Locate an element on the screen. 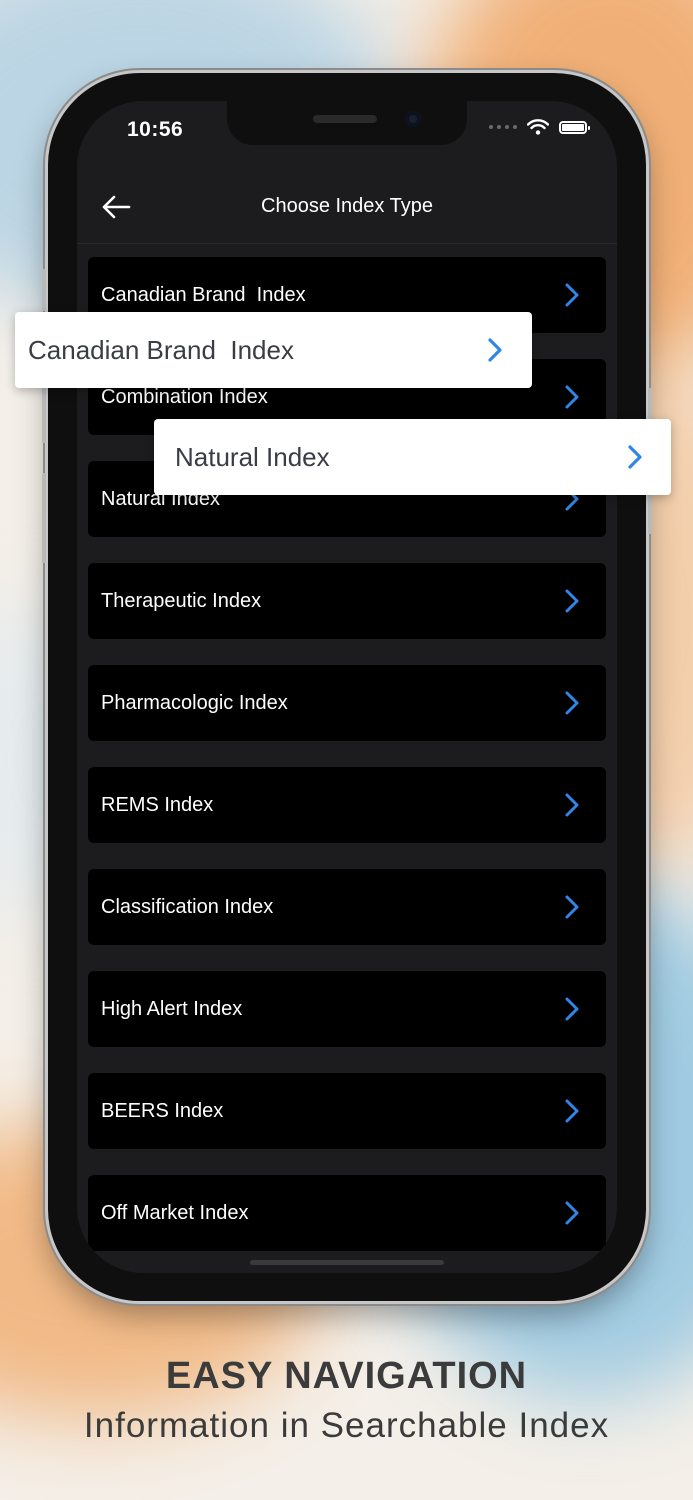 This screenshot has width=693, height=1500. list-item-high-alert-index: High Alert Index is located at coordinates (347, 1009).